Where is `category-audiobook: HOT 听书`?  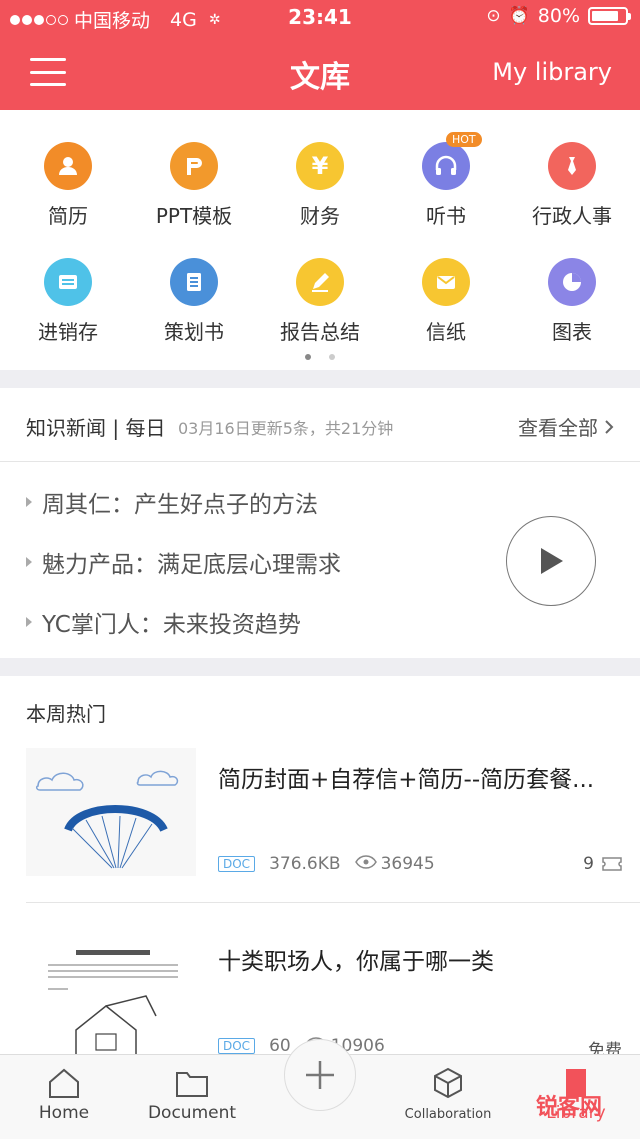 category-audiobook: HOT 听书 is located at coordinates (446, 180).